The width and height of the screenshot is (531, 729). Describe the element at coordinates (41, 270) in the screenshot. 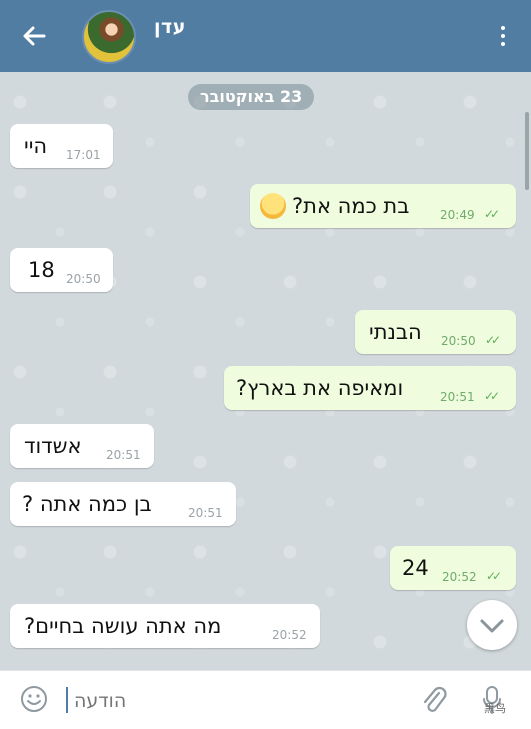

I see `message-text: 18` at that location.